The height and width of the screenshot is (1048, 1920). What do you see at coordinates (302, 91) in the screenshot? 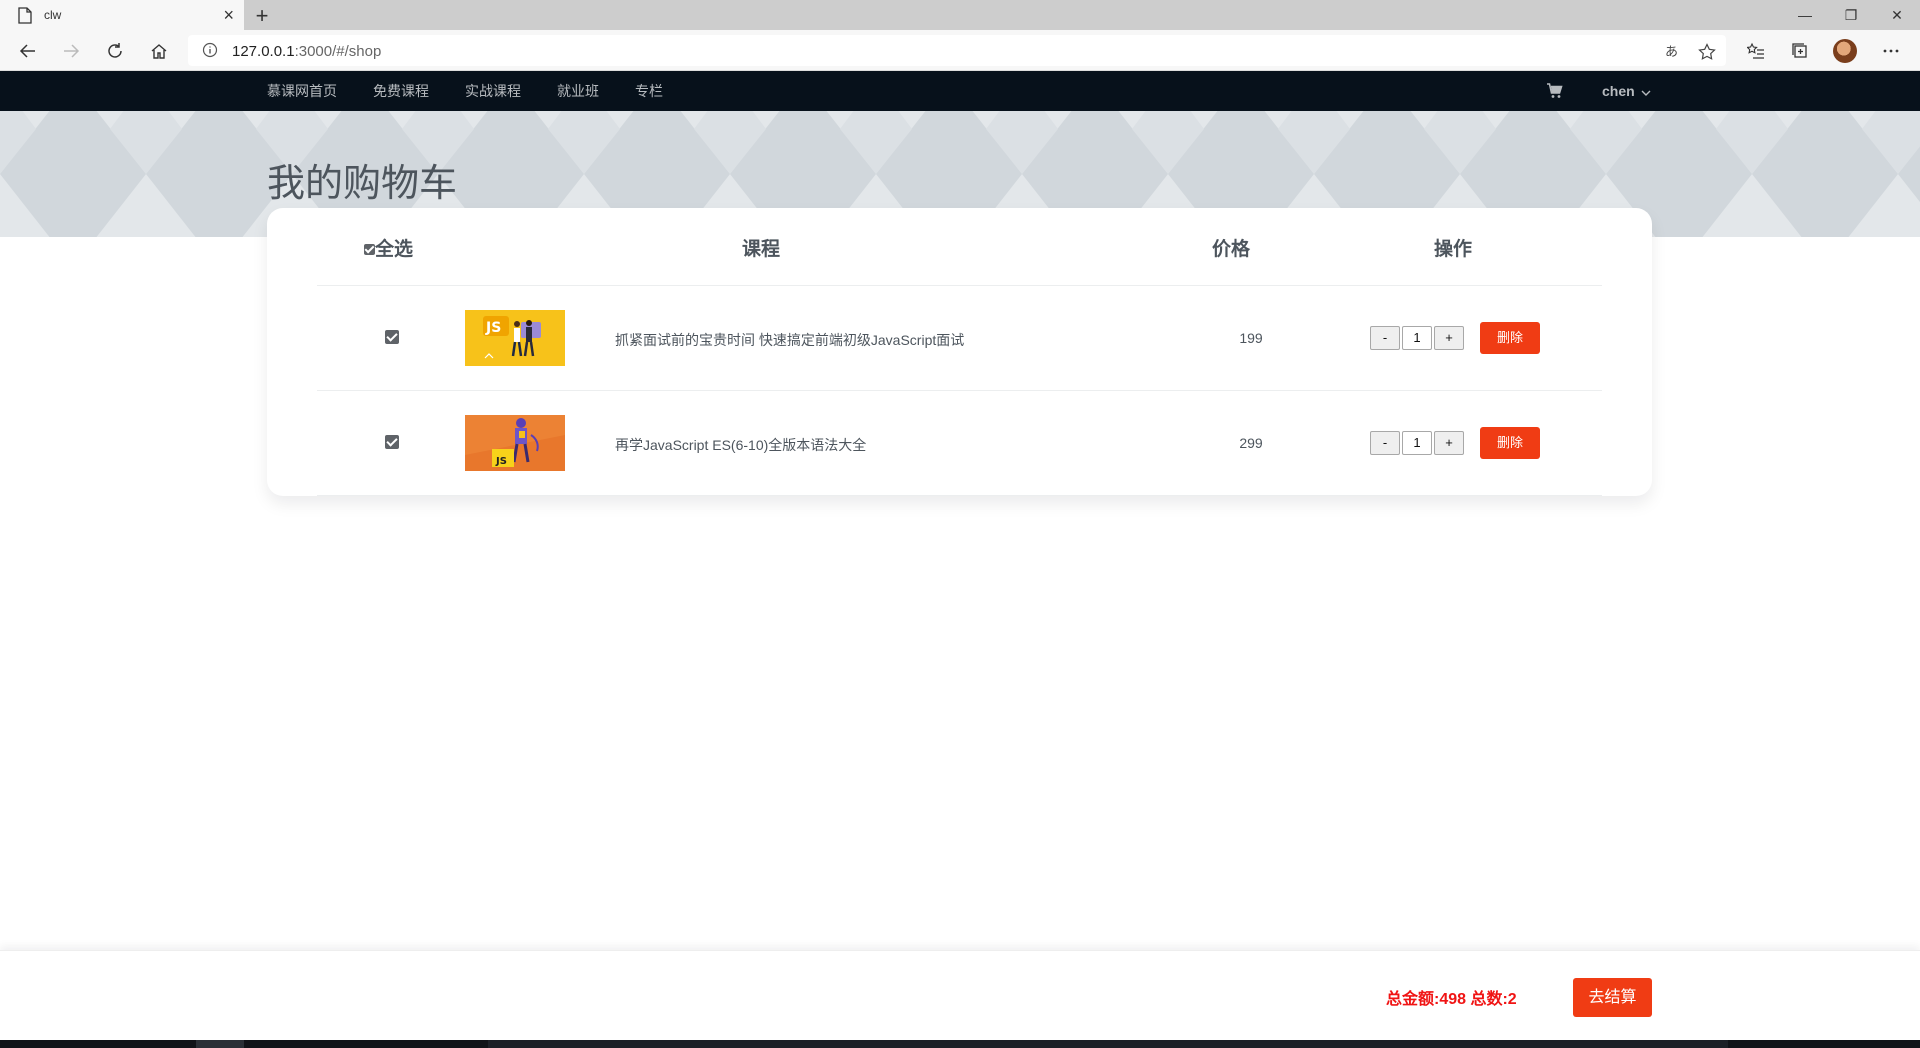
I see `nav-item-home: 慕课网首页` at bounding box center [302, 91].